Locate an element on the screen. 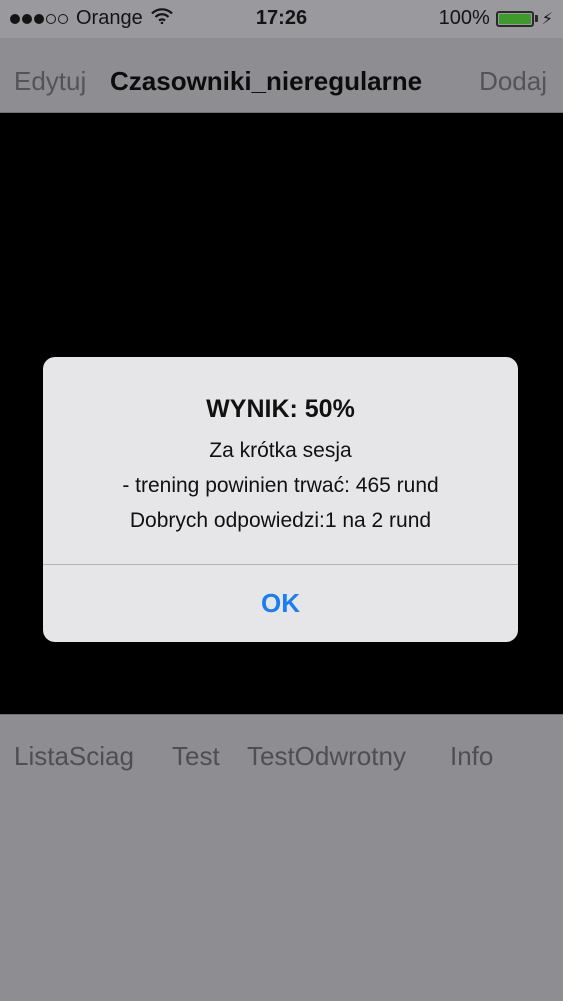 The width and height of the screenshot is (563, 1001). status-bar: Orange 17:26 100% ⚡ is located at coordinates (281, 19).